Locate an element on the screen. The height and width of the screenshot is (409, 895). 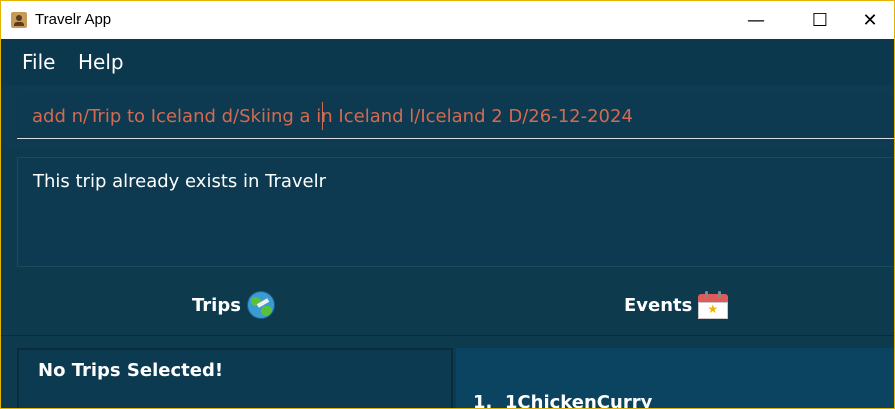
window-title: Travelr App is located at coordinates (73, 19).